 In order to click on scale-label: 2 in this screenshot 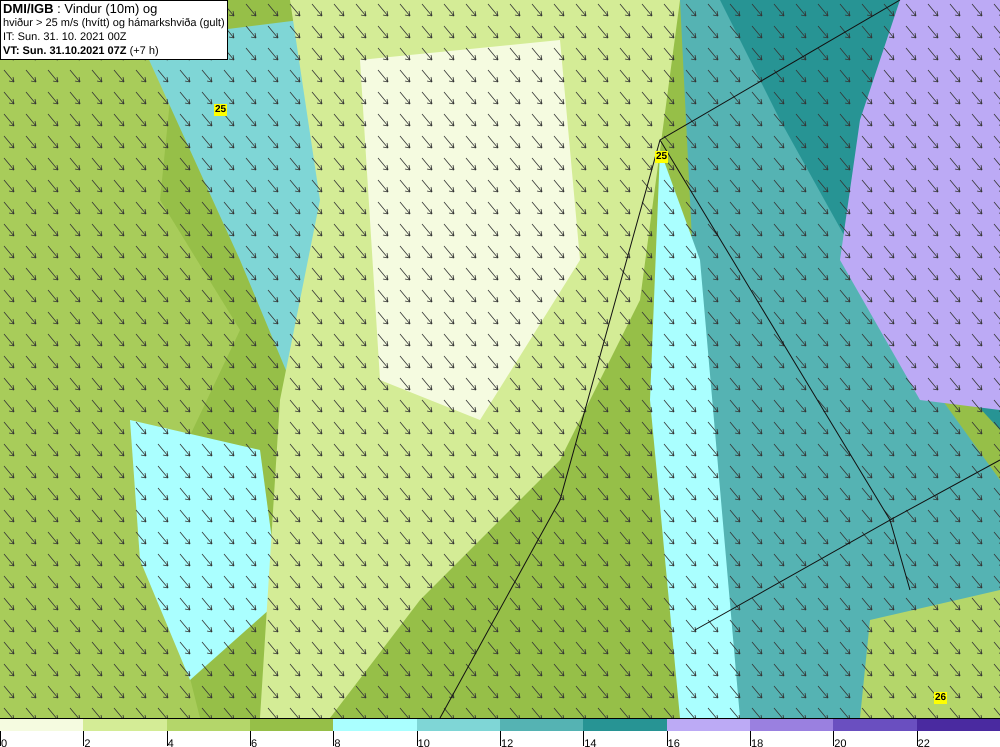, I will do `click(87, 742)`.